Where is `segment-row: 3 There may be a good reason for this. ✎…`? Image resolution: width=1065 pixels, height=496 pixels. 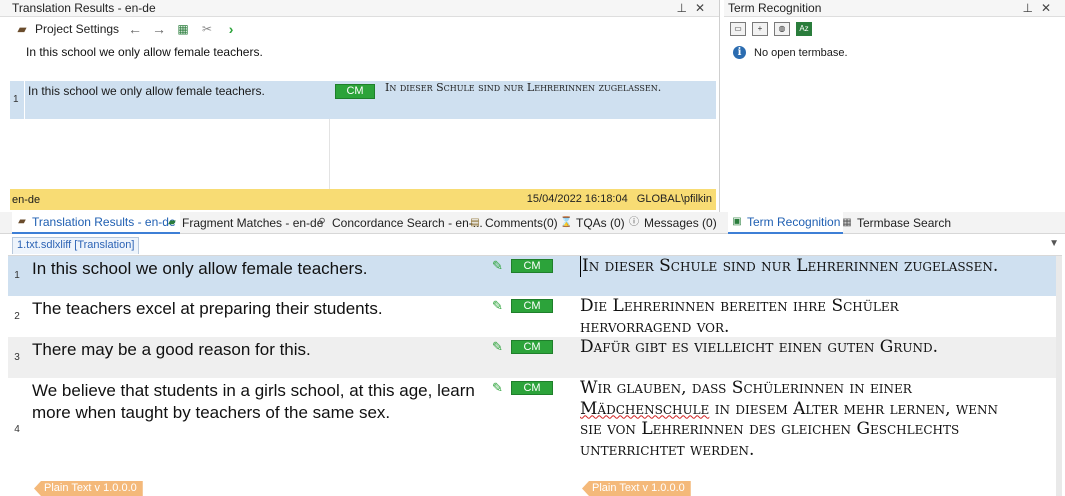 segment-row: 3 There may be a good reason for this. ✎… is located at coordinates (535, 357).